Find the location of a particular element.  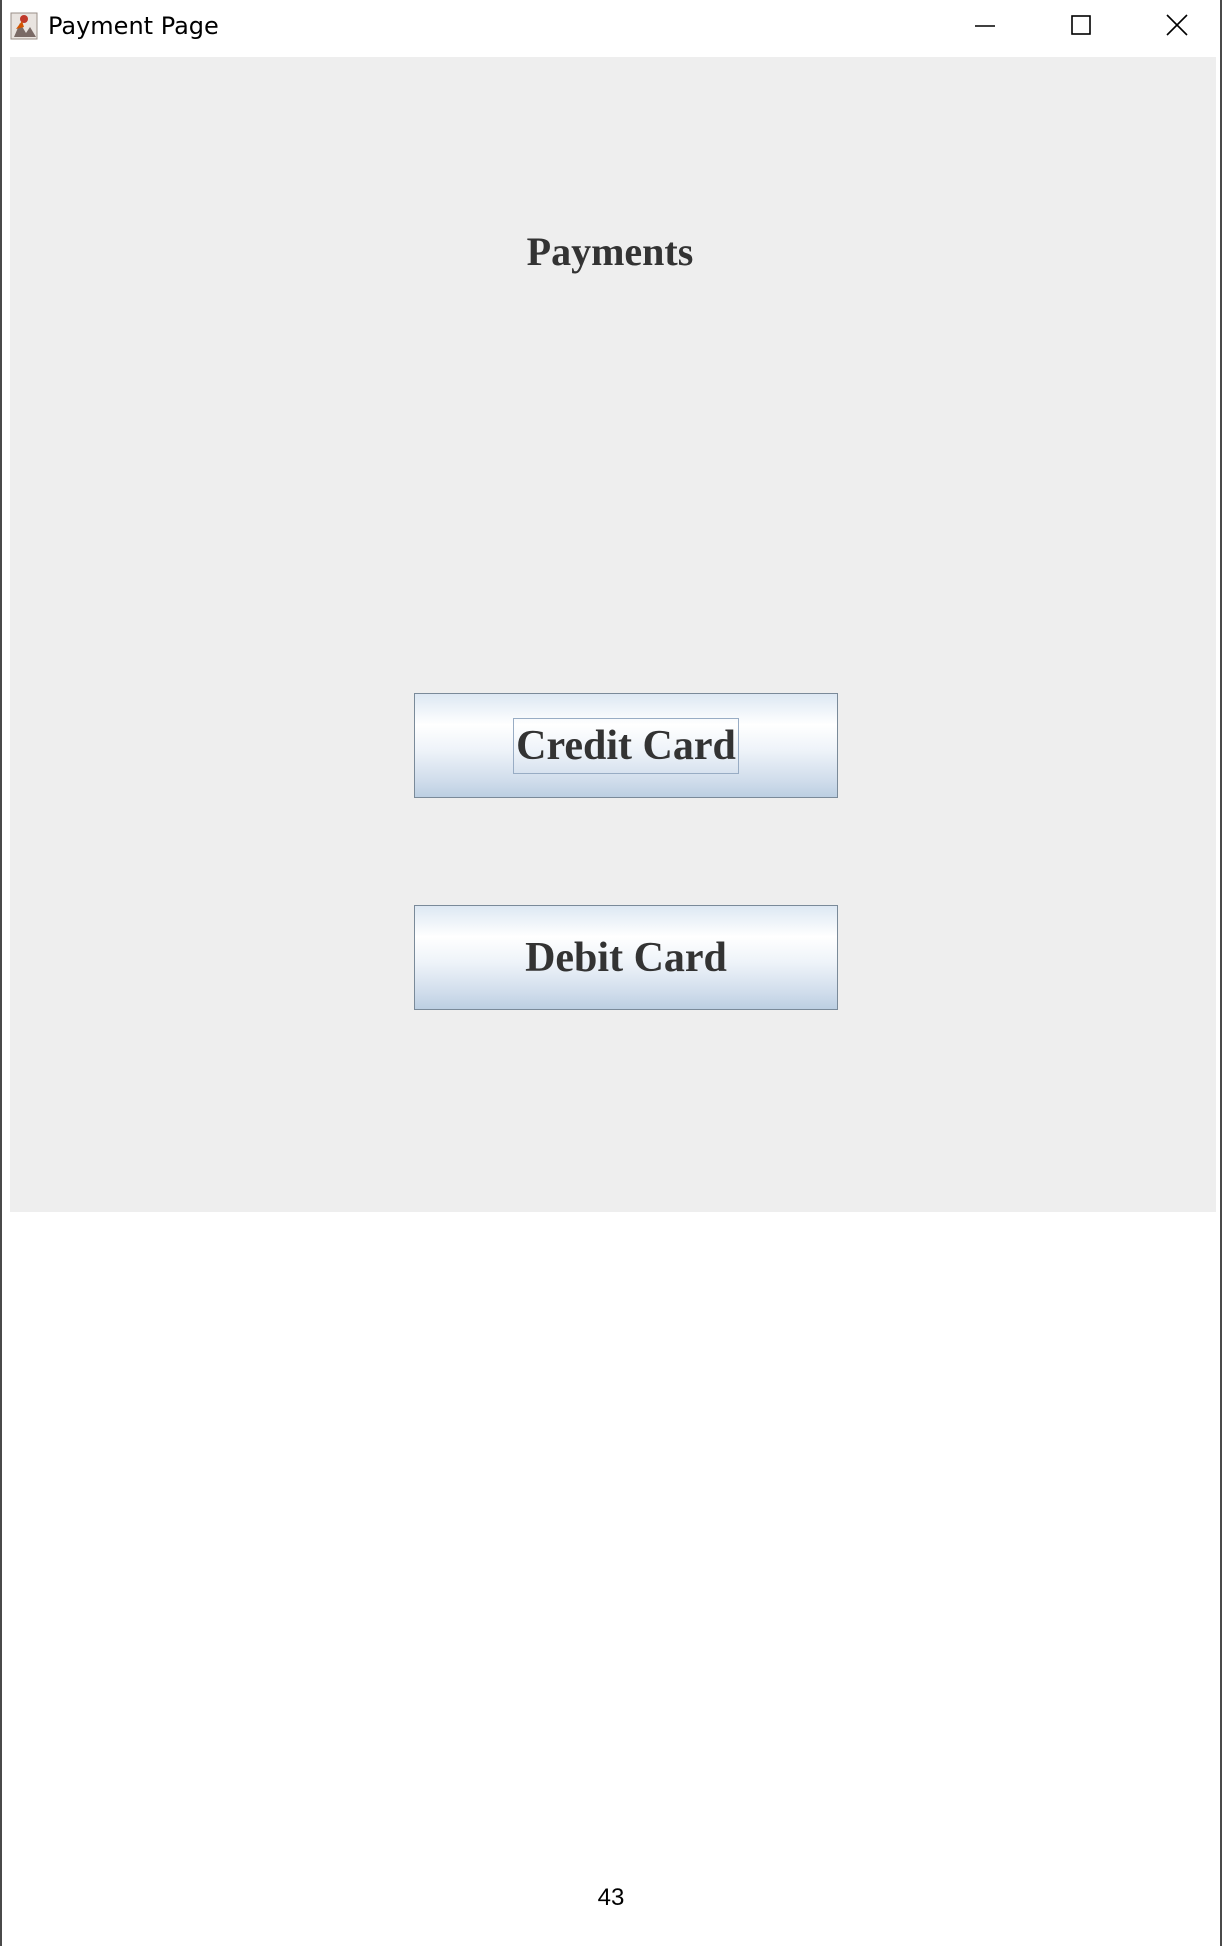

minimize-button is located at coordinates (985, 25).